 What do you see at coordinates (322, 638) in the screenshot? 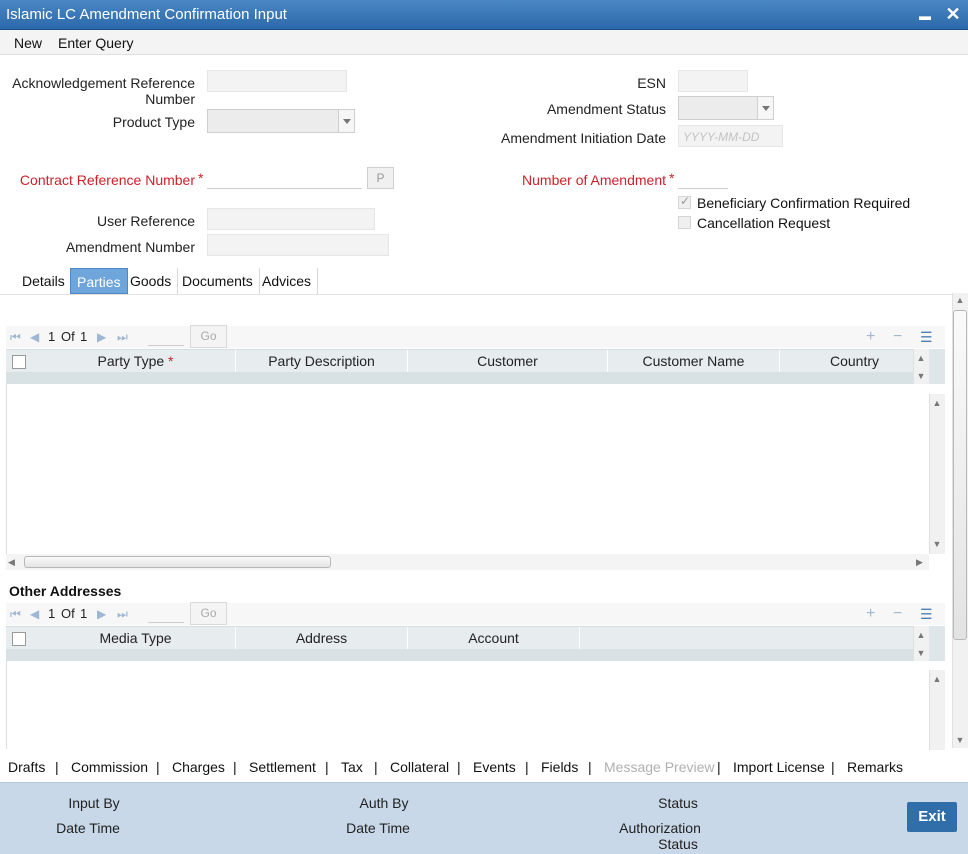
I see `col-address: Address` at bounding box center [322, 638].